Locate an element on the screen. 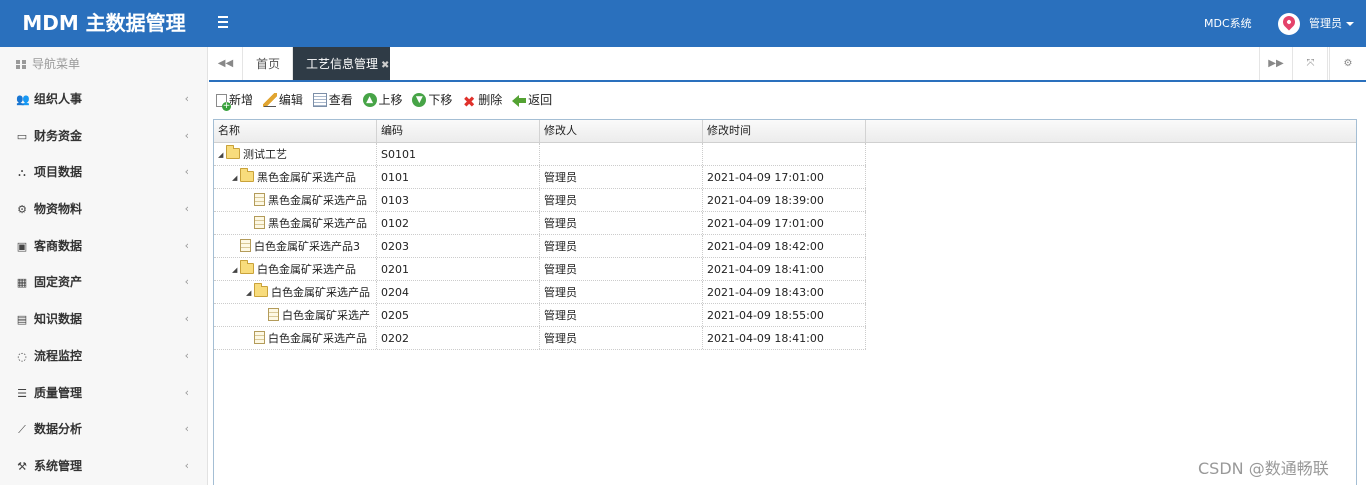  sidebar-item: ⚙ 物资物料 ‹ is located at coordinates (103, 209).